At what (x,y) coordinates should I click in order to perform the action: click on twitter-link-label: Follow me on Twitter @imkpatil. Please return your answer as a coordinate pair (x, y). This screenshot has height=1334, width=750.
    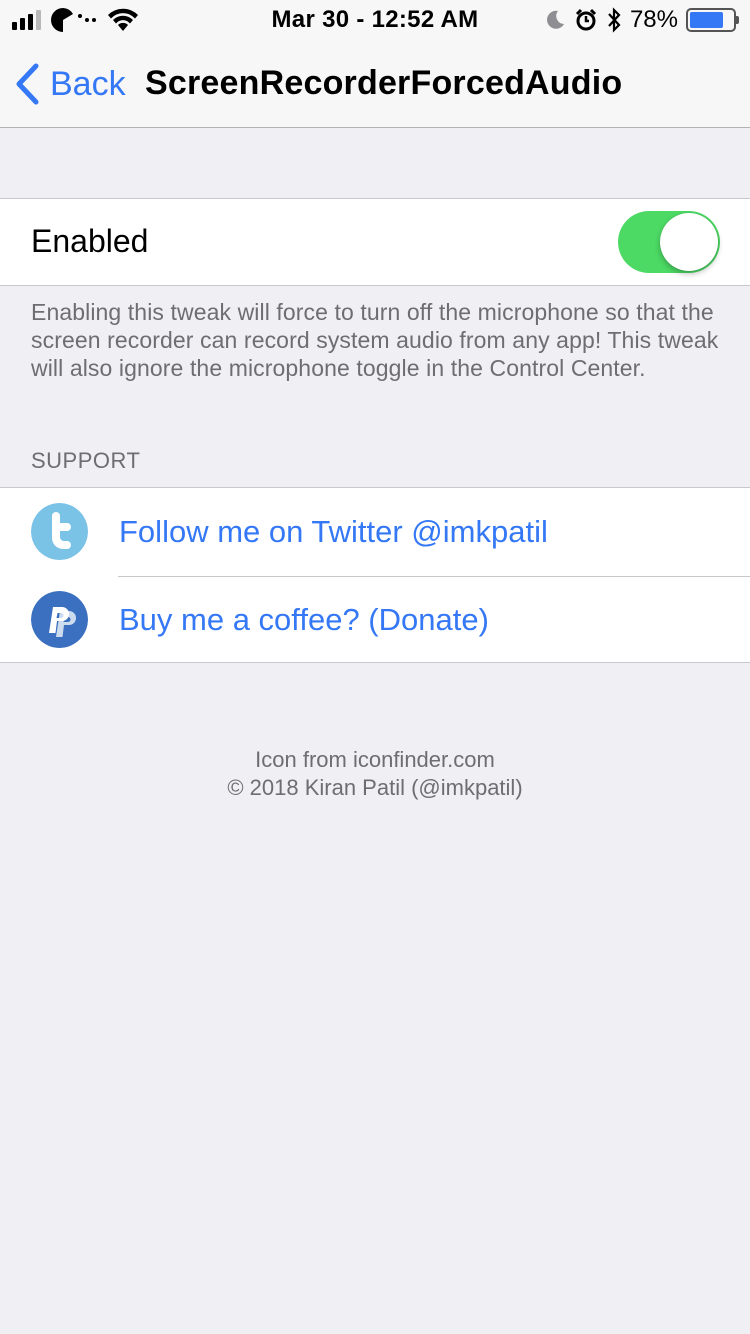
    Looking at the image, I should click on (333, 531).